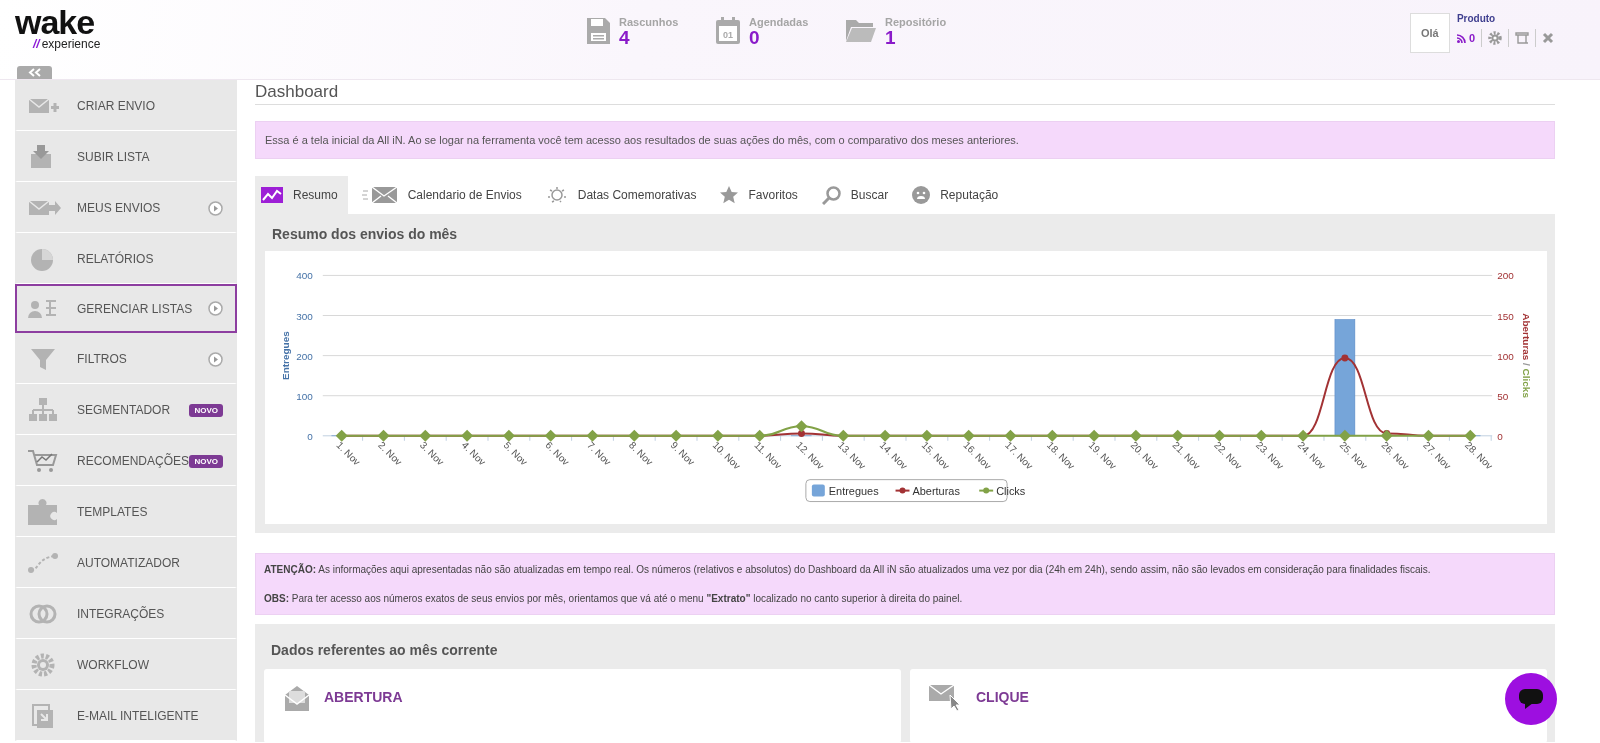  What do you see at coordinates (936, 490) in the screenshot?
I see `legend-label: Aberturas` at bounding box center [936, 490].